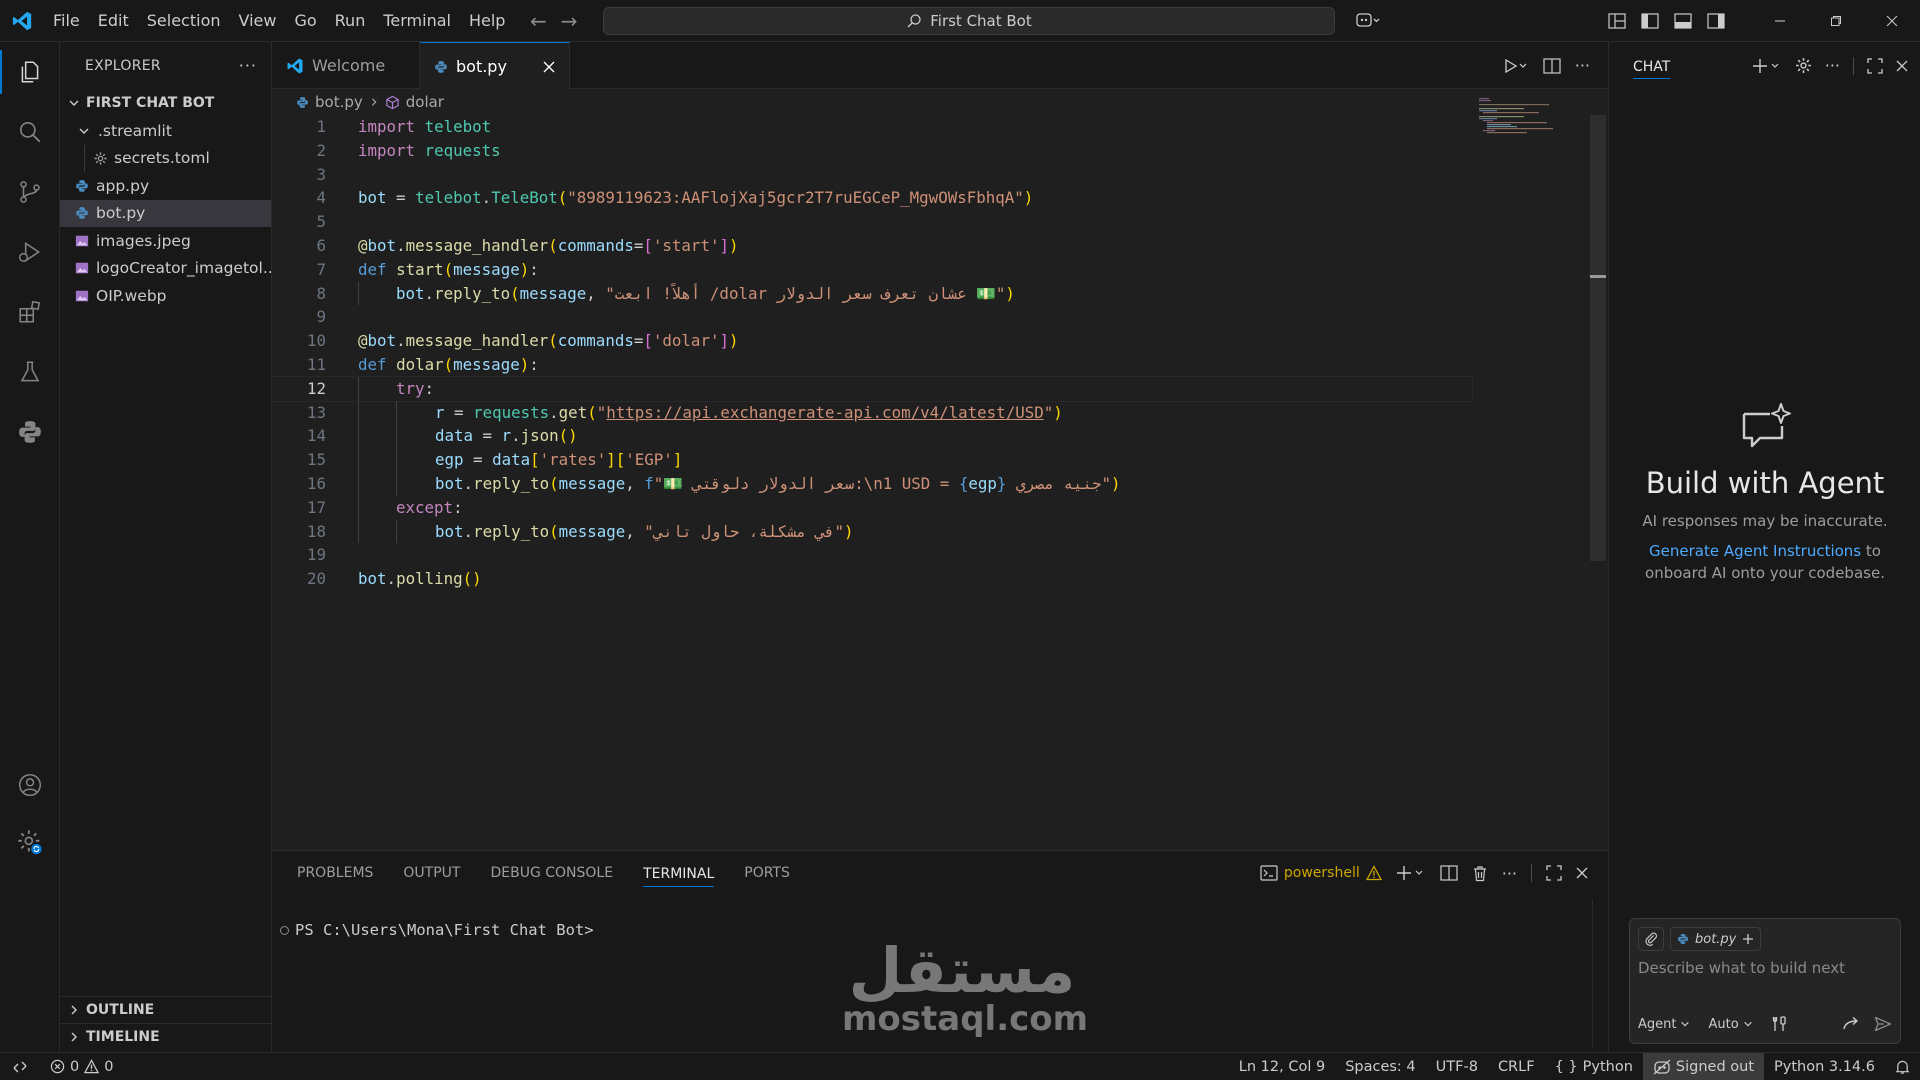 This screenshot has height=1080, width=1920. Describe the element at coordinates (1780, 21) in the screenshot. I see `minimize-button` at that location.